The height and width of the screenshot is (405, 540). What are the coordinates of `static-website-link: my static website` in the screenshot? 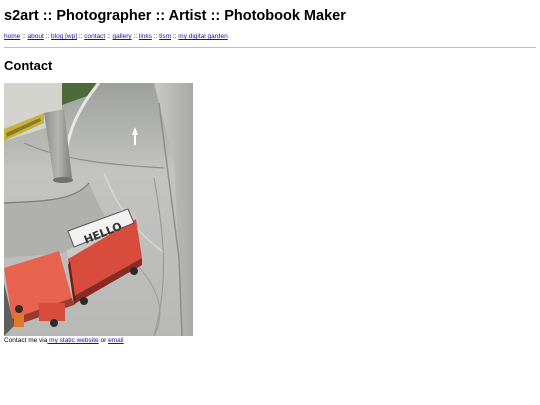 It's located at (73, 340).